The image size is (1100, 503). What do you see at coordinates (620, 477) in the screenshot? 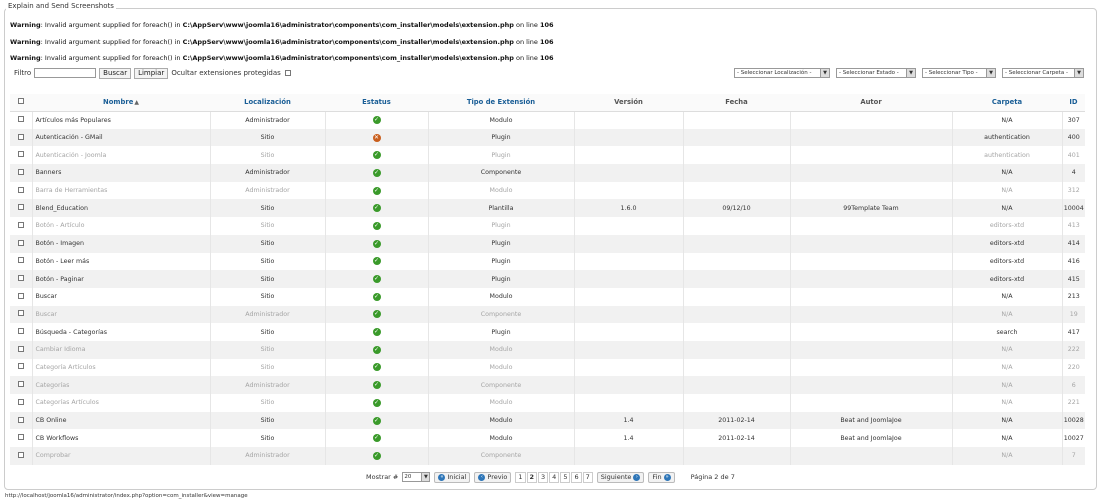
I see `next-button: Siguiente ›` at bounding box center [620, 477].